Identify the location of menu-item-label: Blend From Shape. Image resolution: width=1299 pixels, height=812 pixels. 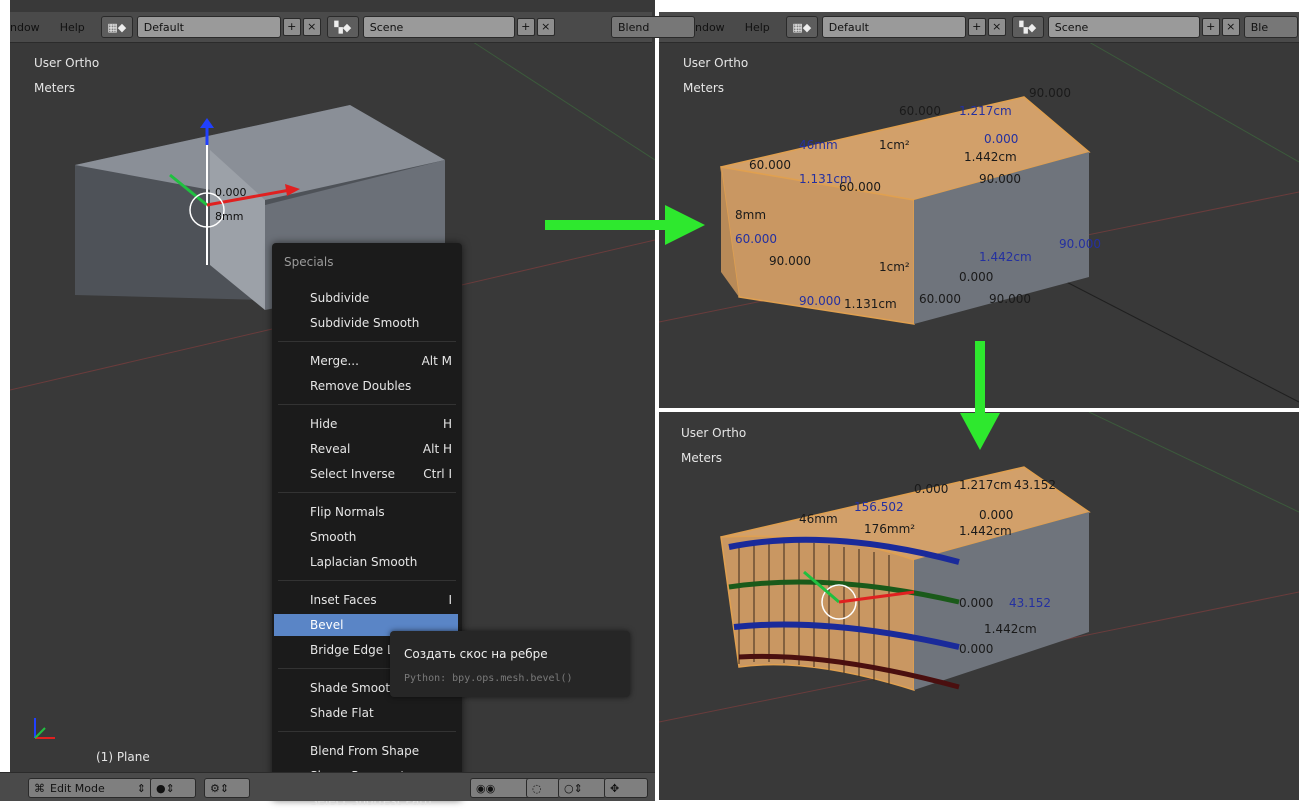
(365, 751).